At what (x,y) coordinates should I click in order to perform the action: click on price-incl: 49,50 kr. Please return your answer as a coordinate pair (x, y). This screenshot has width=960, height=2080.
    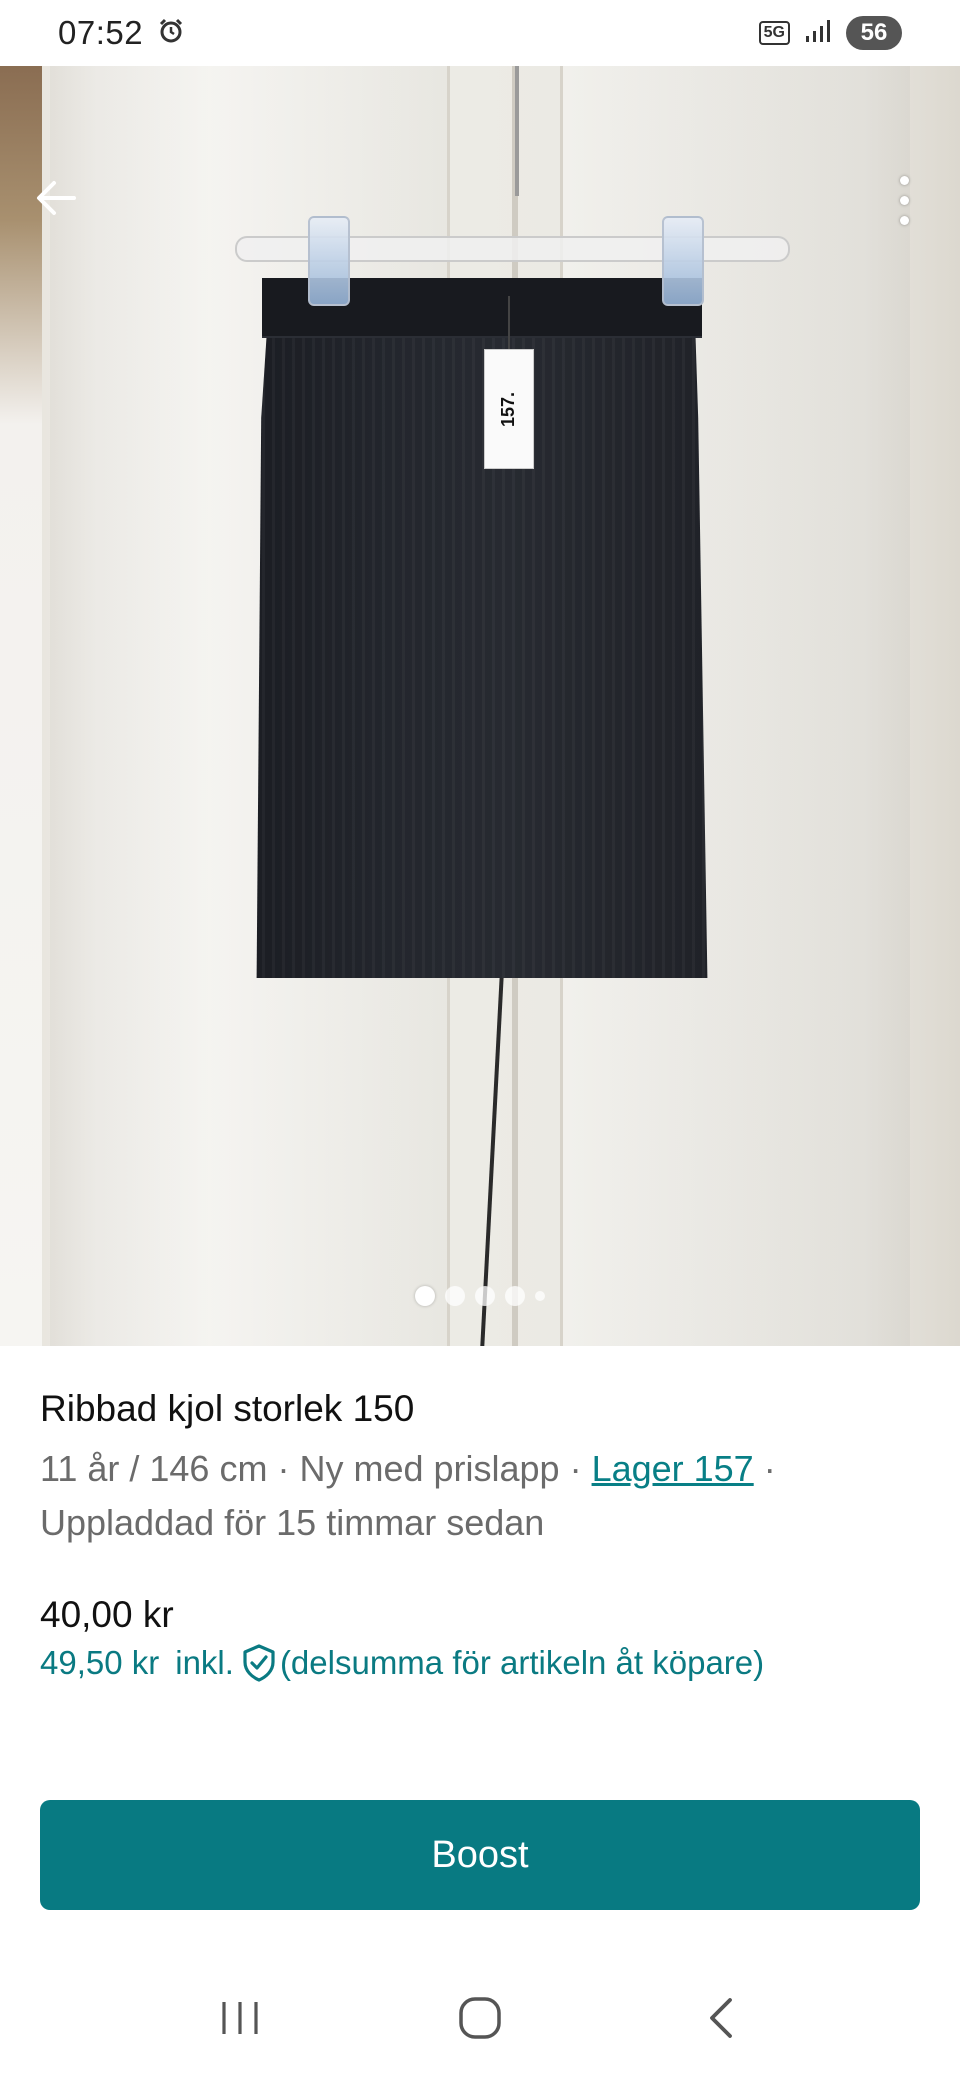
    Looking at the image, I should click on (100, 1662).